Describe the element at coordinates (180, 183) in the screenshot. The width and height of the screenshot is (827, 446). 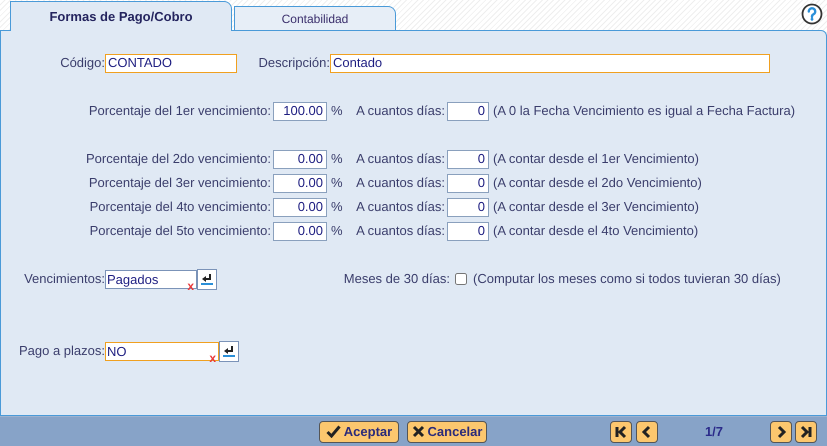
I see `field-label: Porcentaje del 3er vencimiento:` at that location.